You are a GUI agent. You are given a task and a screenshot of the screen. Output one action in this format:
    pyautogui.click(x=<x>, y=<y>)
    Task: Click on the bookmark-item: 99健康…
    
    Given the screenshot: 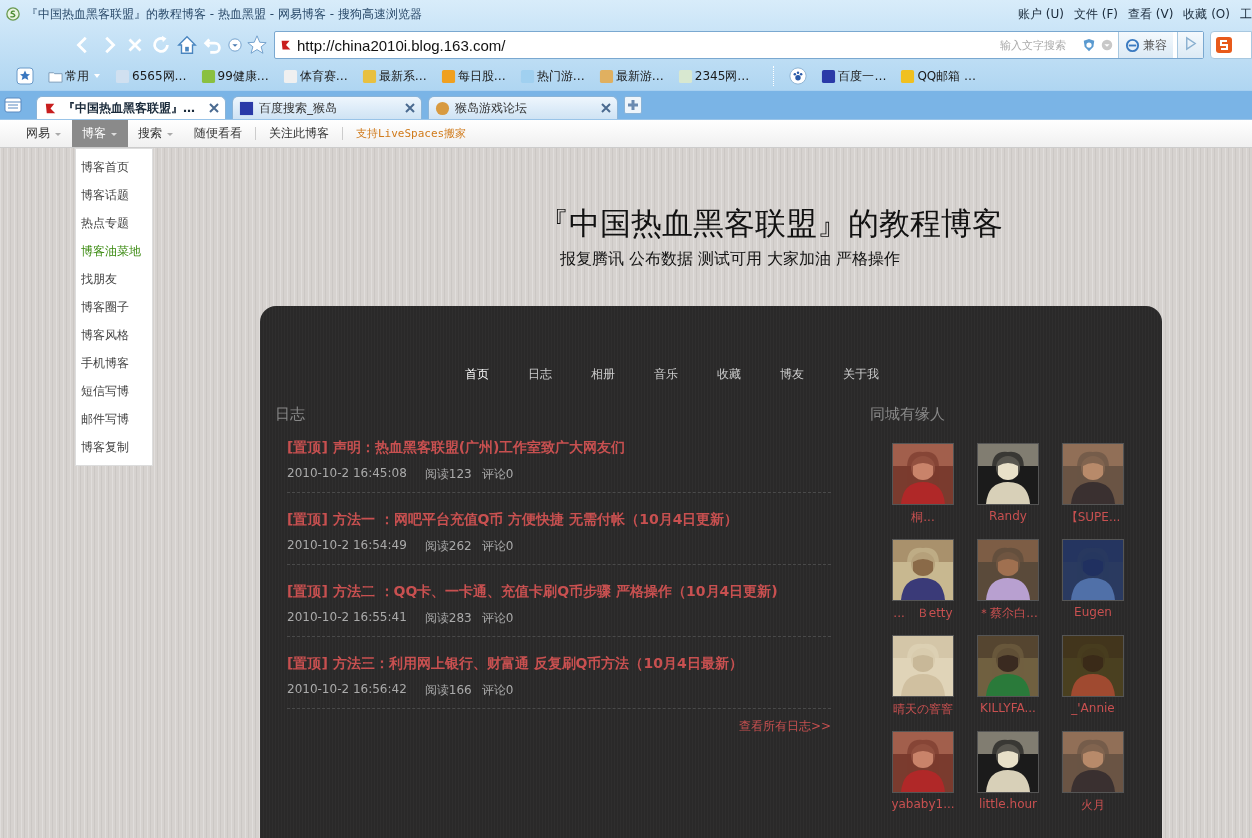 What is the action you would take?
    pyautogui.click(x=234, y=76)
    